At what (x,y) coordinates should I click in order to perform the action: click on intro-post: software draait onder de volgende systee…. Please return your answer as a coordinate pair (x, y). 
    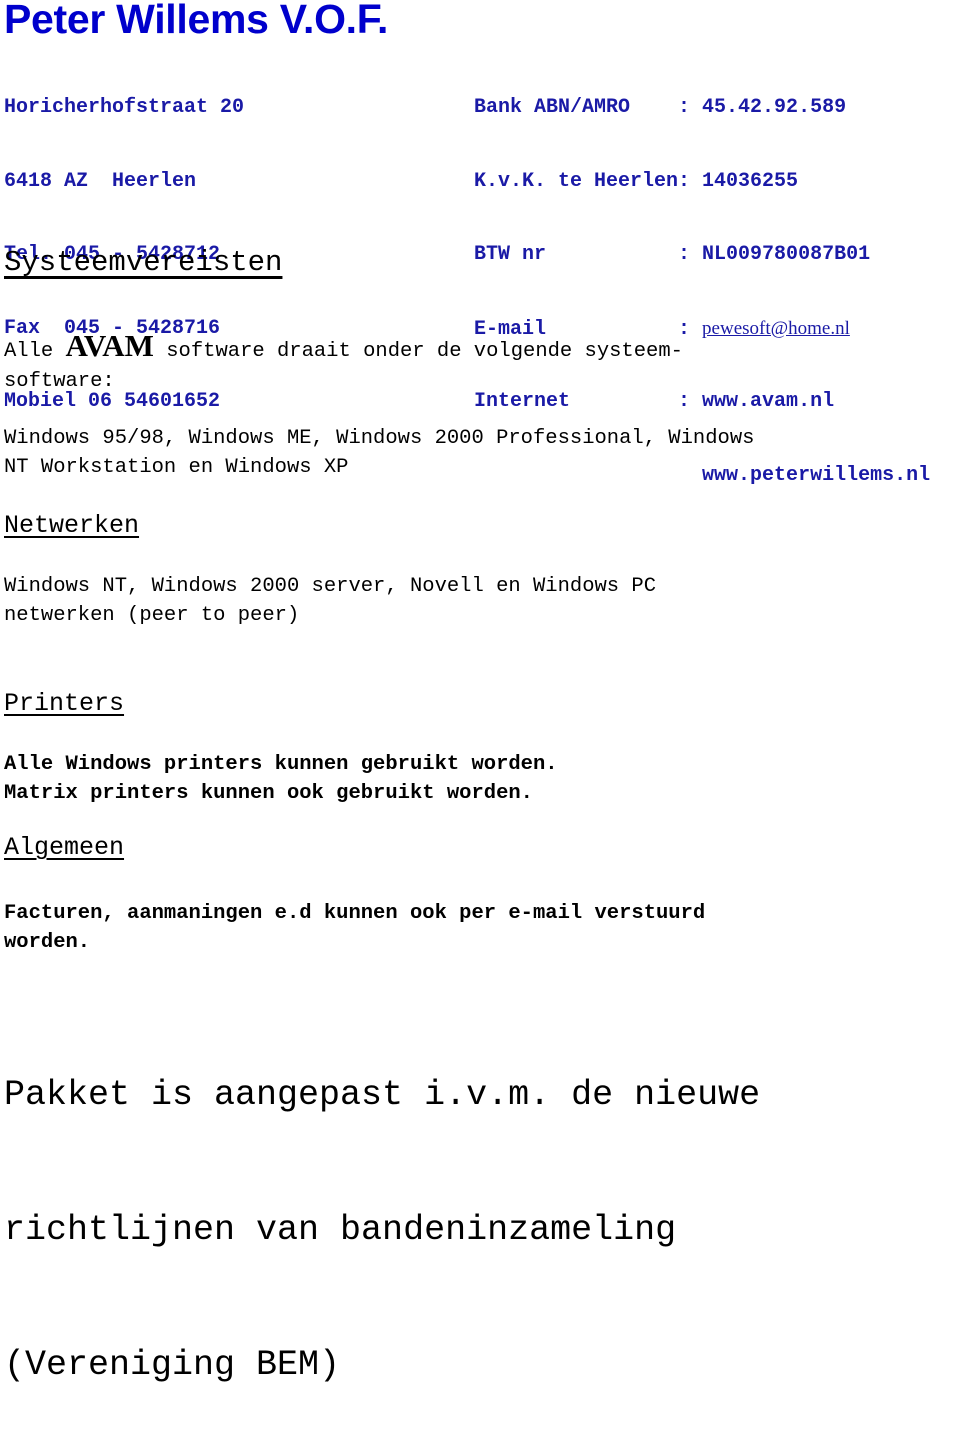
    Looking at the image, I should click on (418, 351).